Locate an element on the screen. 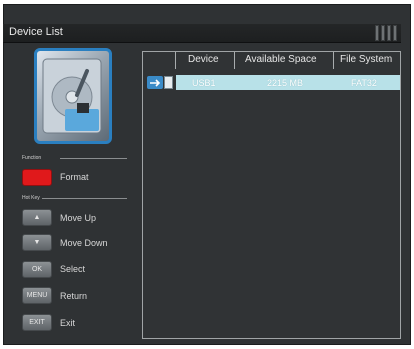  move-down-key: ▼ is located at coordinates (37, 242).